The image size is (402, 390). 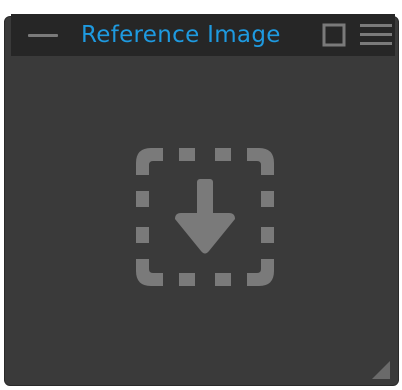 I want to click on hamburger-menu-icon, so click(x=376, y=34).